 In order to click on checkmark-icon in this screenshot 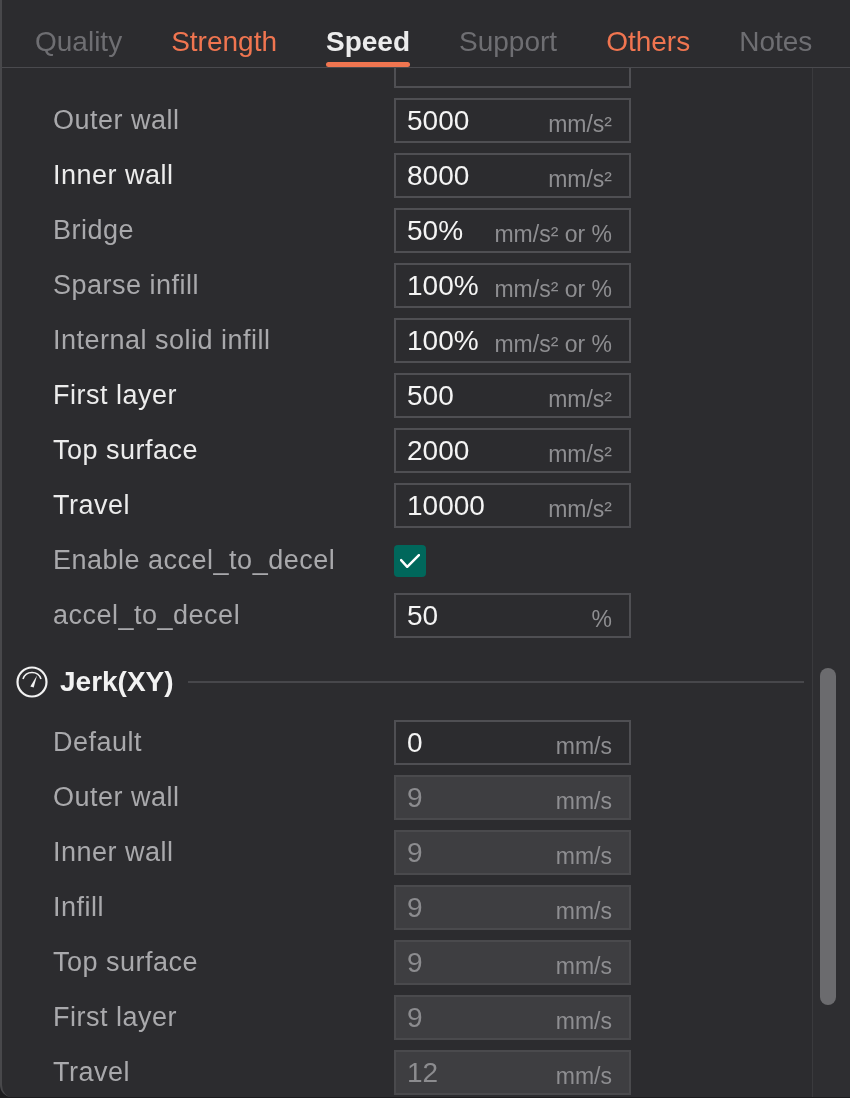, I will do `click(410, 560)`.